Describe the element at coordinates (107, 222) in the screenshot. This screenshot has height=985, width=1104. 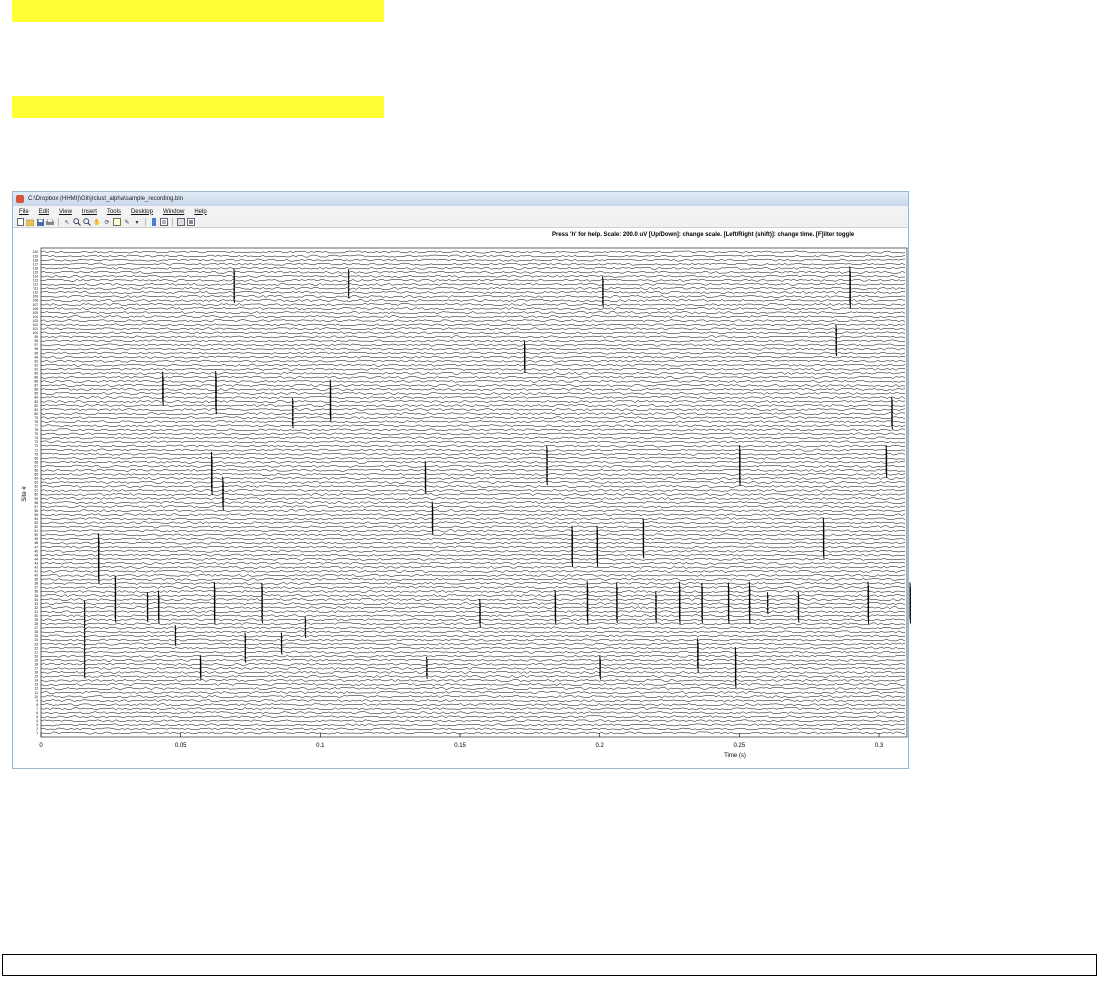
I see `rotate-icon: ⟳` at that location.